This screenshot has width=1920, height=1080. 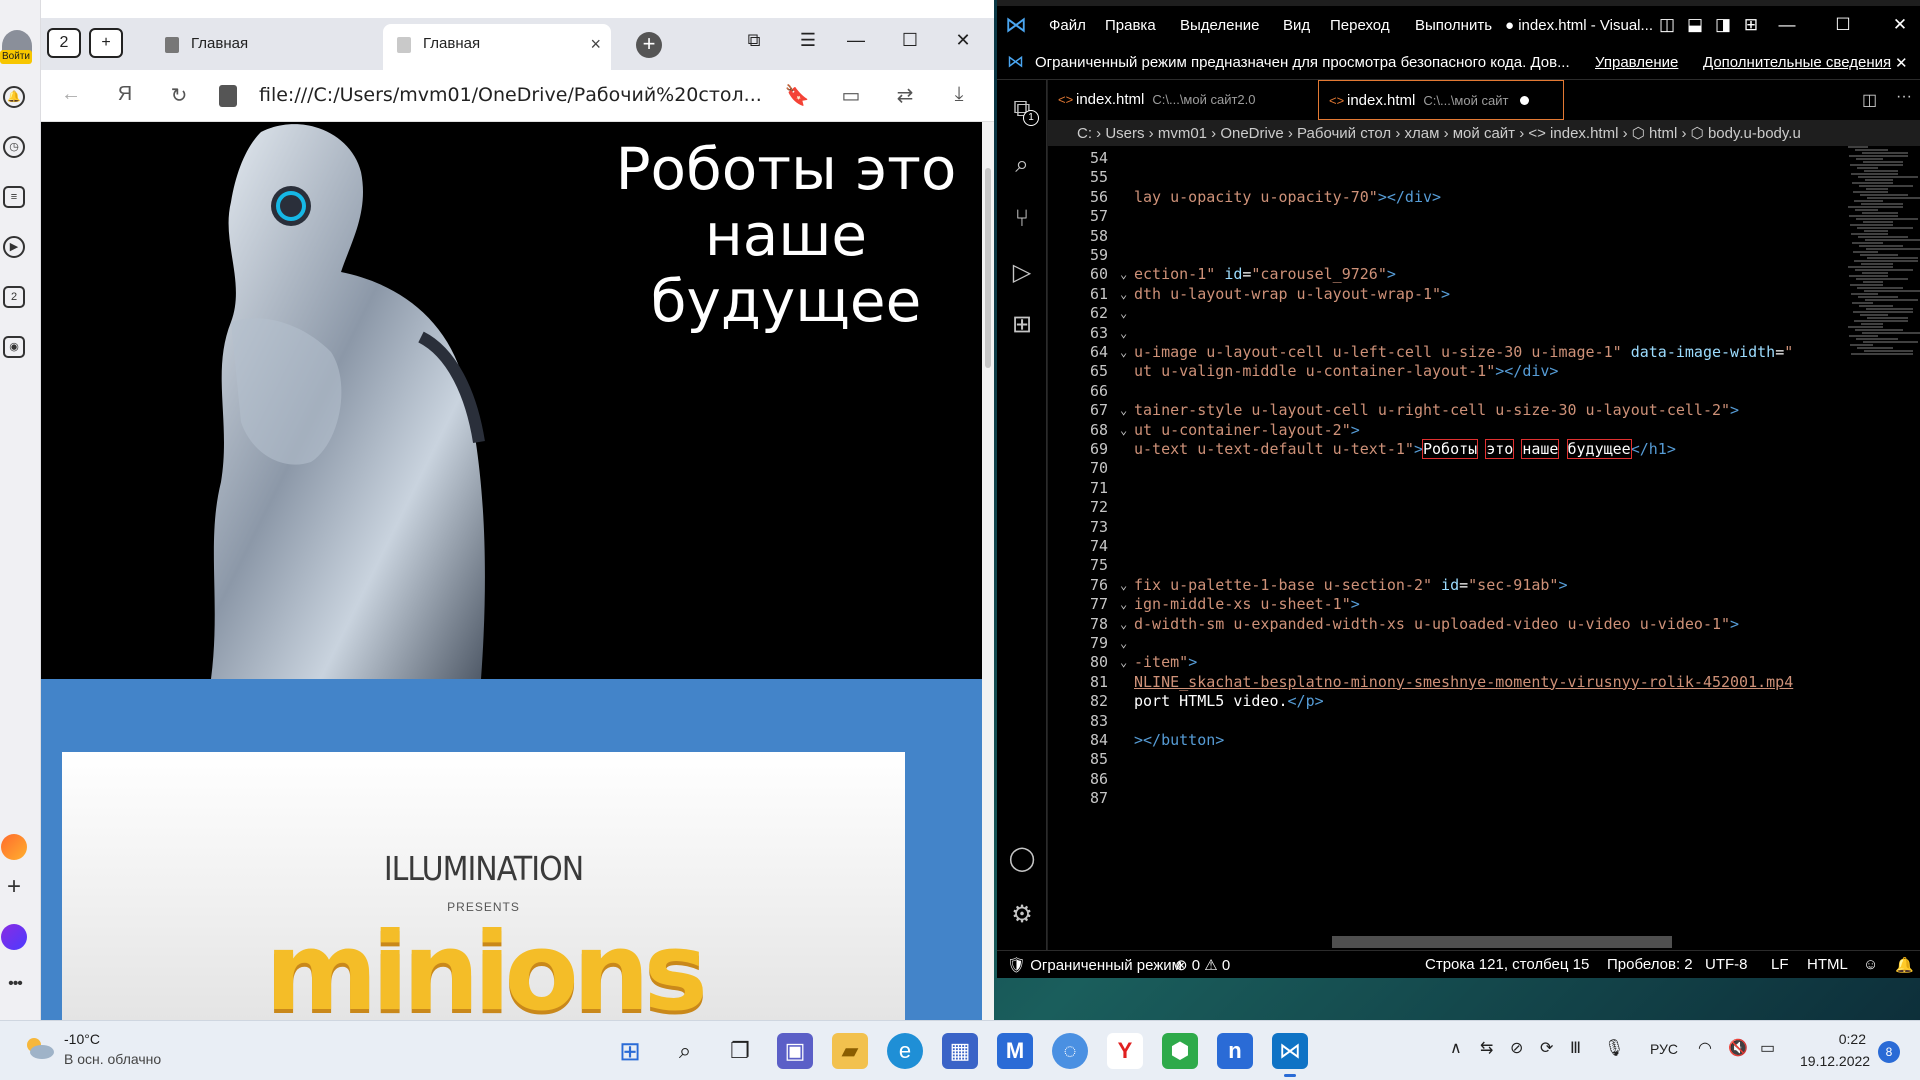 I want to click on notification-count: 8, so click(x=1889, y=1052).